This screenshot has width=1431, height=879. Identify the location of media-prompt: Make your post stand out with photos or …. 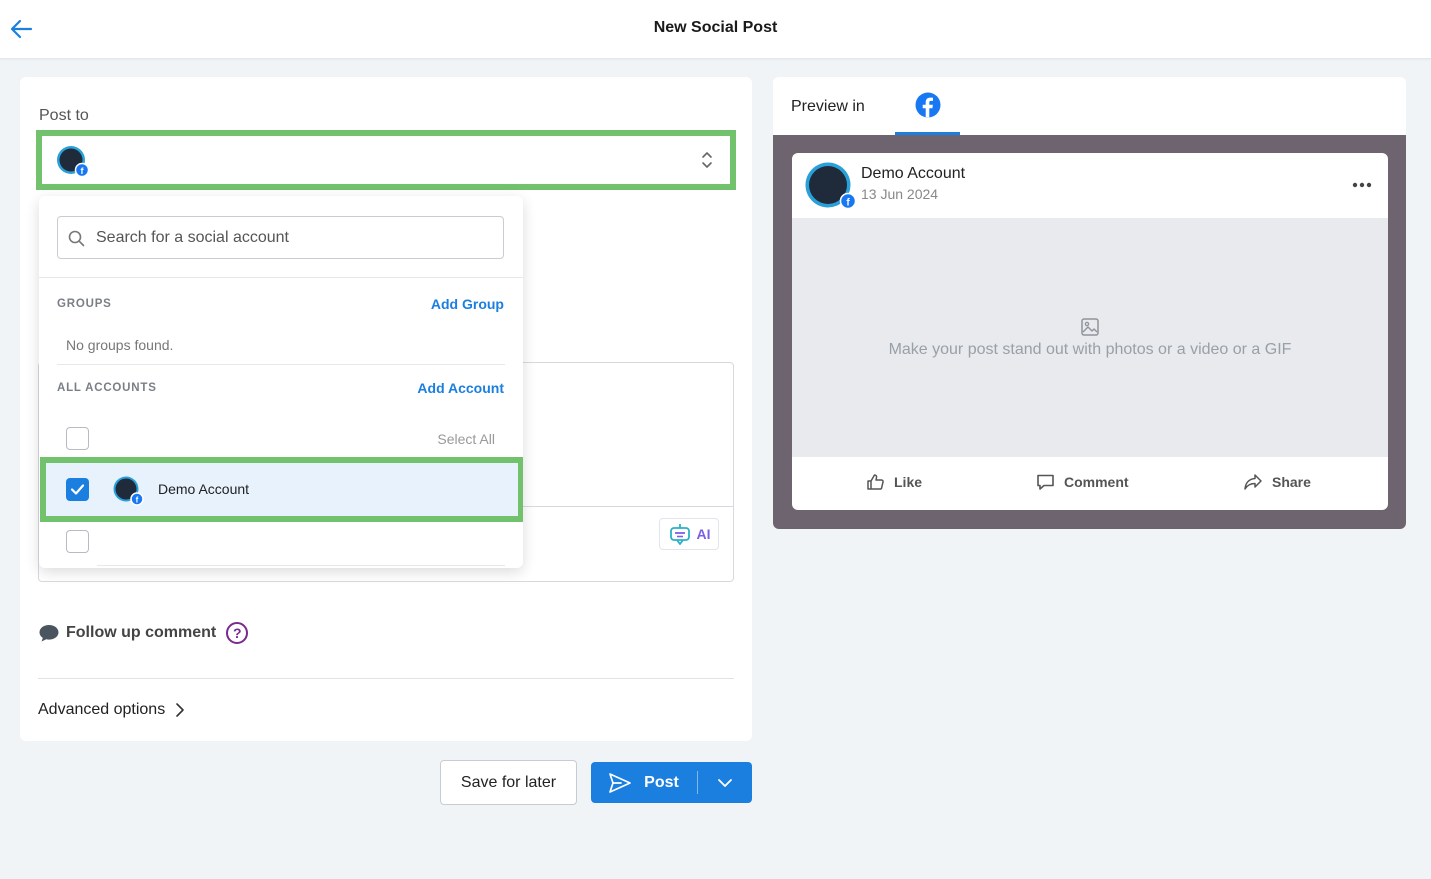
(1090, 349).